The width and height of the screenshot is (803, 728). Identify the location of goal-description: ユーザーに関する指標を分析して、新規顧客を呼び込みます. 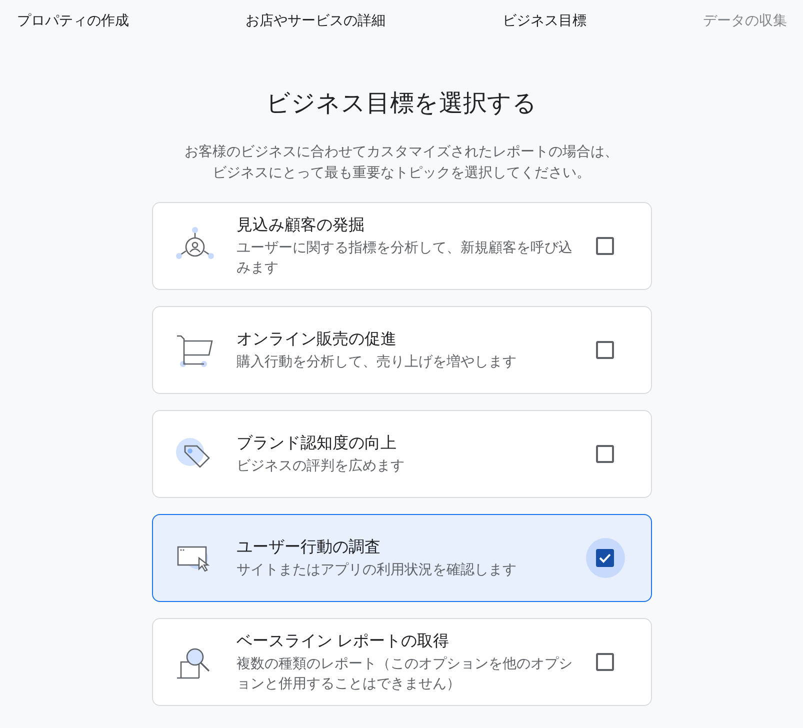
(405, 257).